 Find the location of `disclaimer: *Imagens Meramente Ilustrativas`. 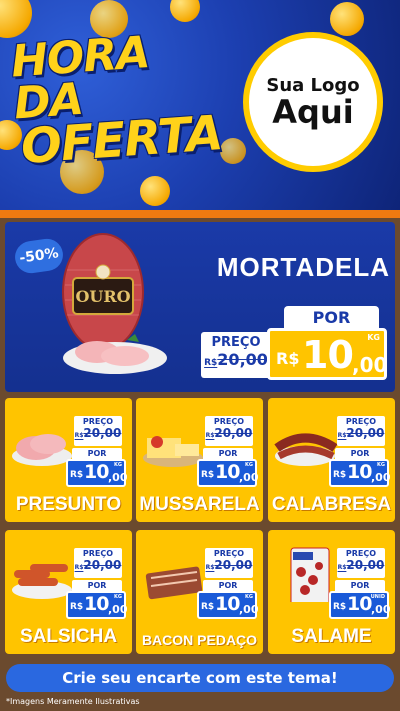

disclaimer: *Imagens Meramente Ilustrativas is located at coordinates (73, 701).